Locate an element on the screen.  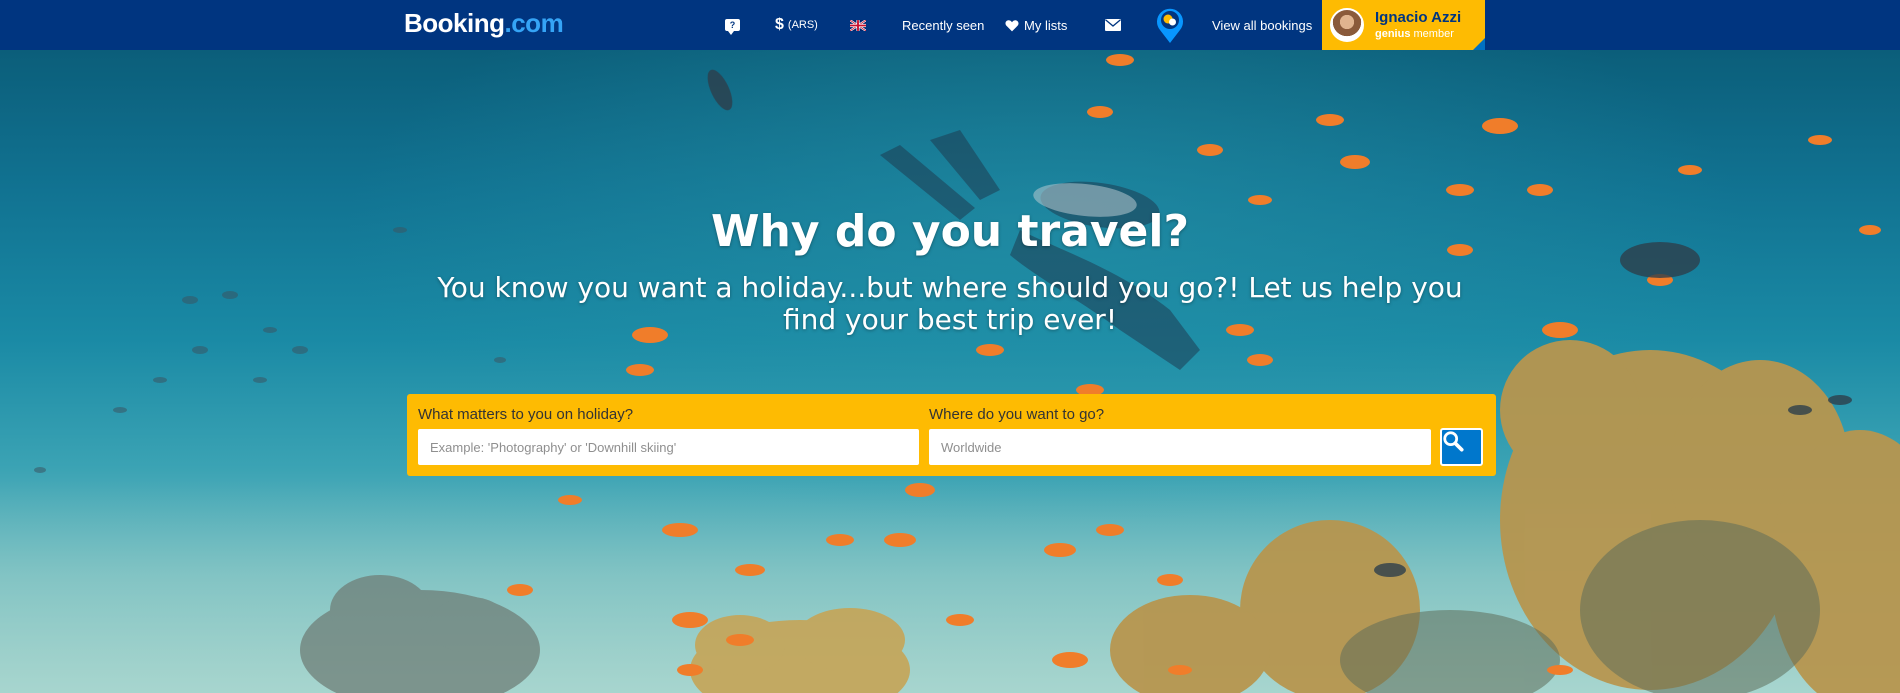
destination-input is located at coordinates (1180, 447).